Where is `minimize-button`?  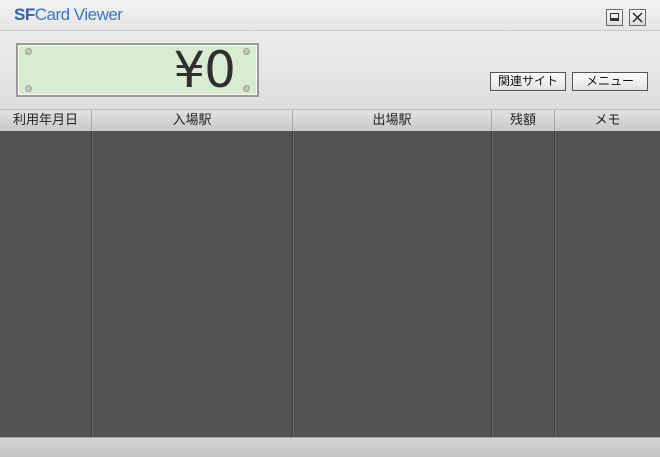 minimize-button is located at coordinates (614, 17).